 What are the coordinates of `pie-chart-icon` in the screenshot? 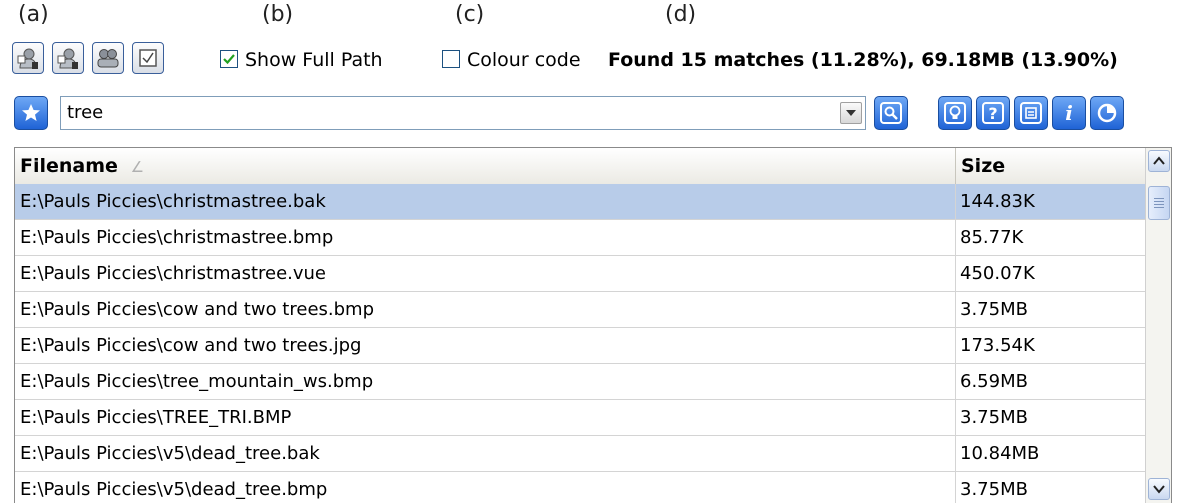 It's located at (1107, 113).